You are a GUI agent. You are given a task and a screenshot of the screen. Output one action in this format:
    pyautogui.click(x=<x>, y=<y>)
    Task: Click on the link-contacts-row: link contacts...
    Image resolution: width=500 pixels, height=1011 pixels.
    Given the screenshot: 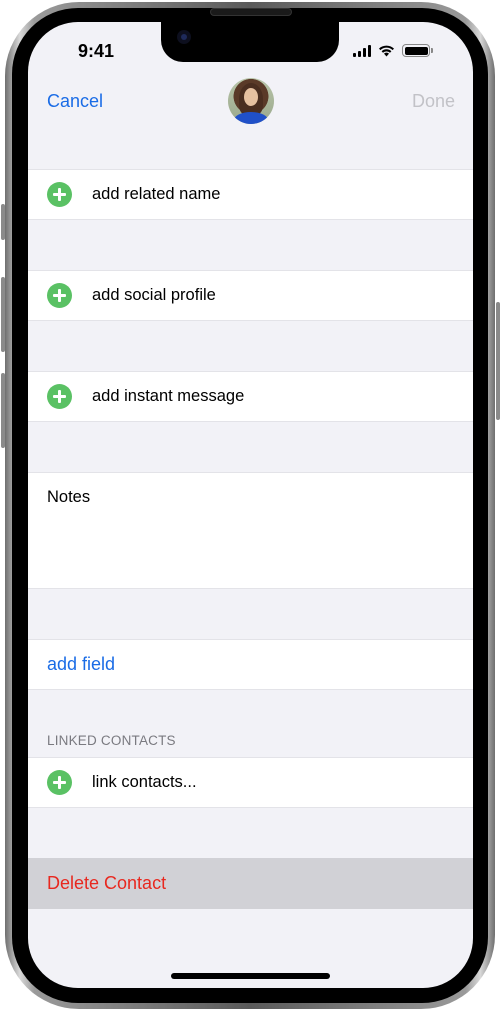 What is the action you would take?
    pyautogui.click(x=250, y=782)
    